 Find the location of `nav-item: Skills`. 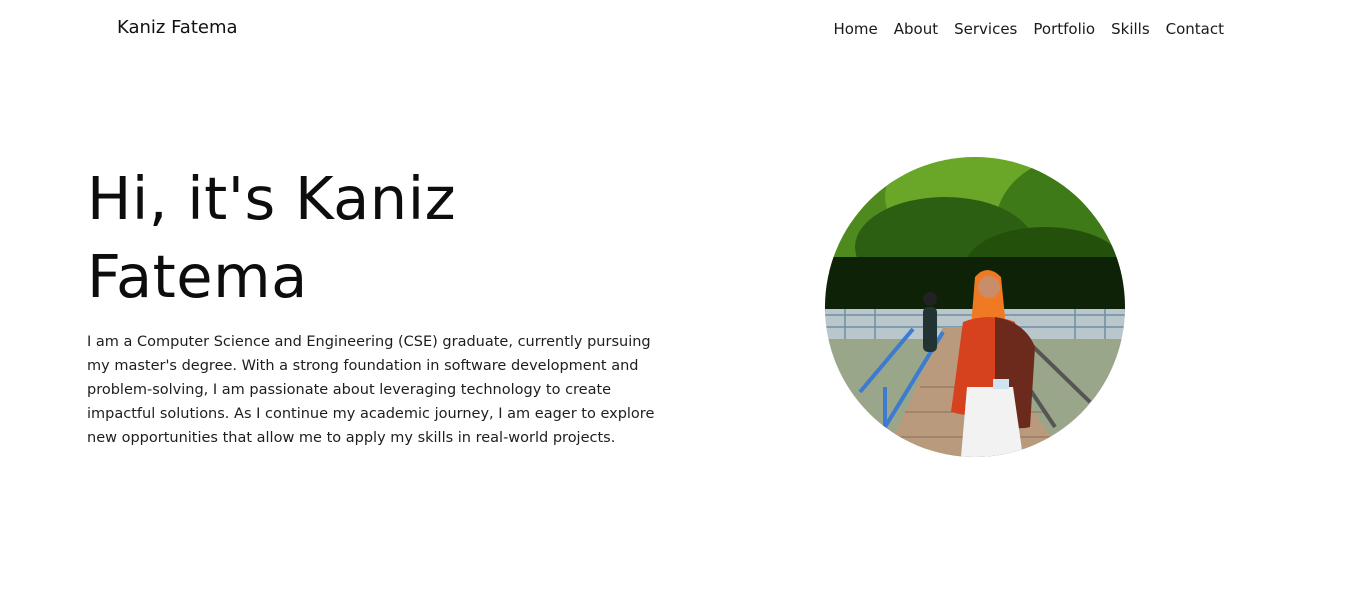

nav-item: Skills is located at coordinates (1130, 28).